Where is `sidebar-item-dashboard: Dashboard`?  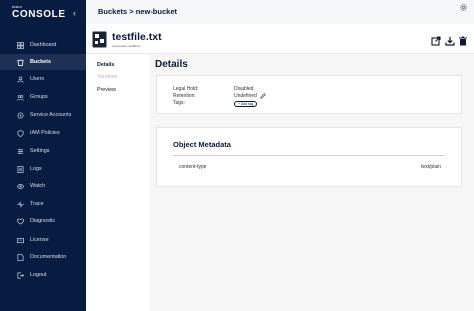
sidebar-item-dashboard: Dashboard is located at coordinates (43, 45).